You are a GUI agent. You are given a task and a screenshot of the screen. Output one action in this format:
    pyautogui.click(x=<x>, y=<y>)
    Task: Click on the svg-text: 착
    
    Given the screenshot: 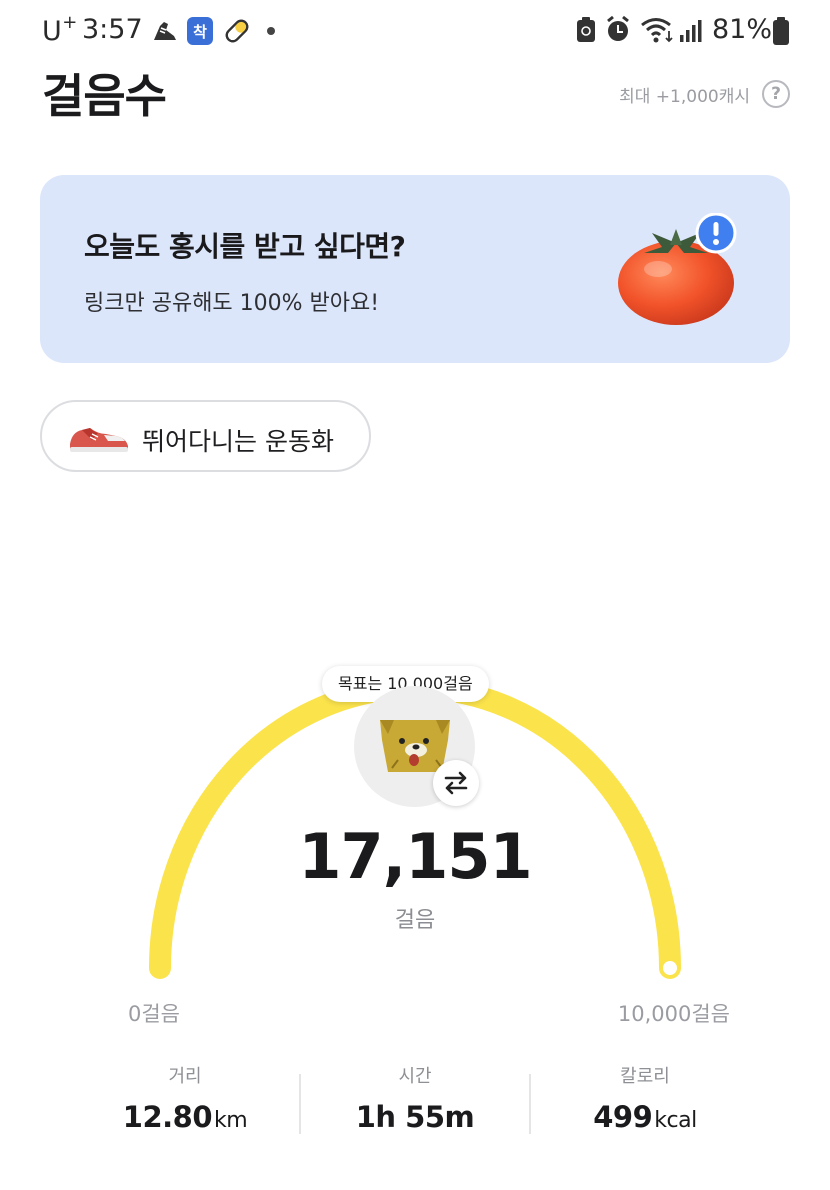 What is the action you would take?
    pyautogui.click(x=200, y=32)
    